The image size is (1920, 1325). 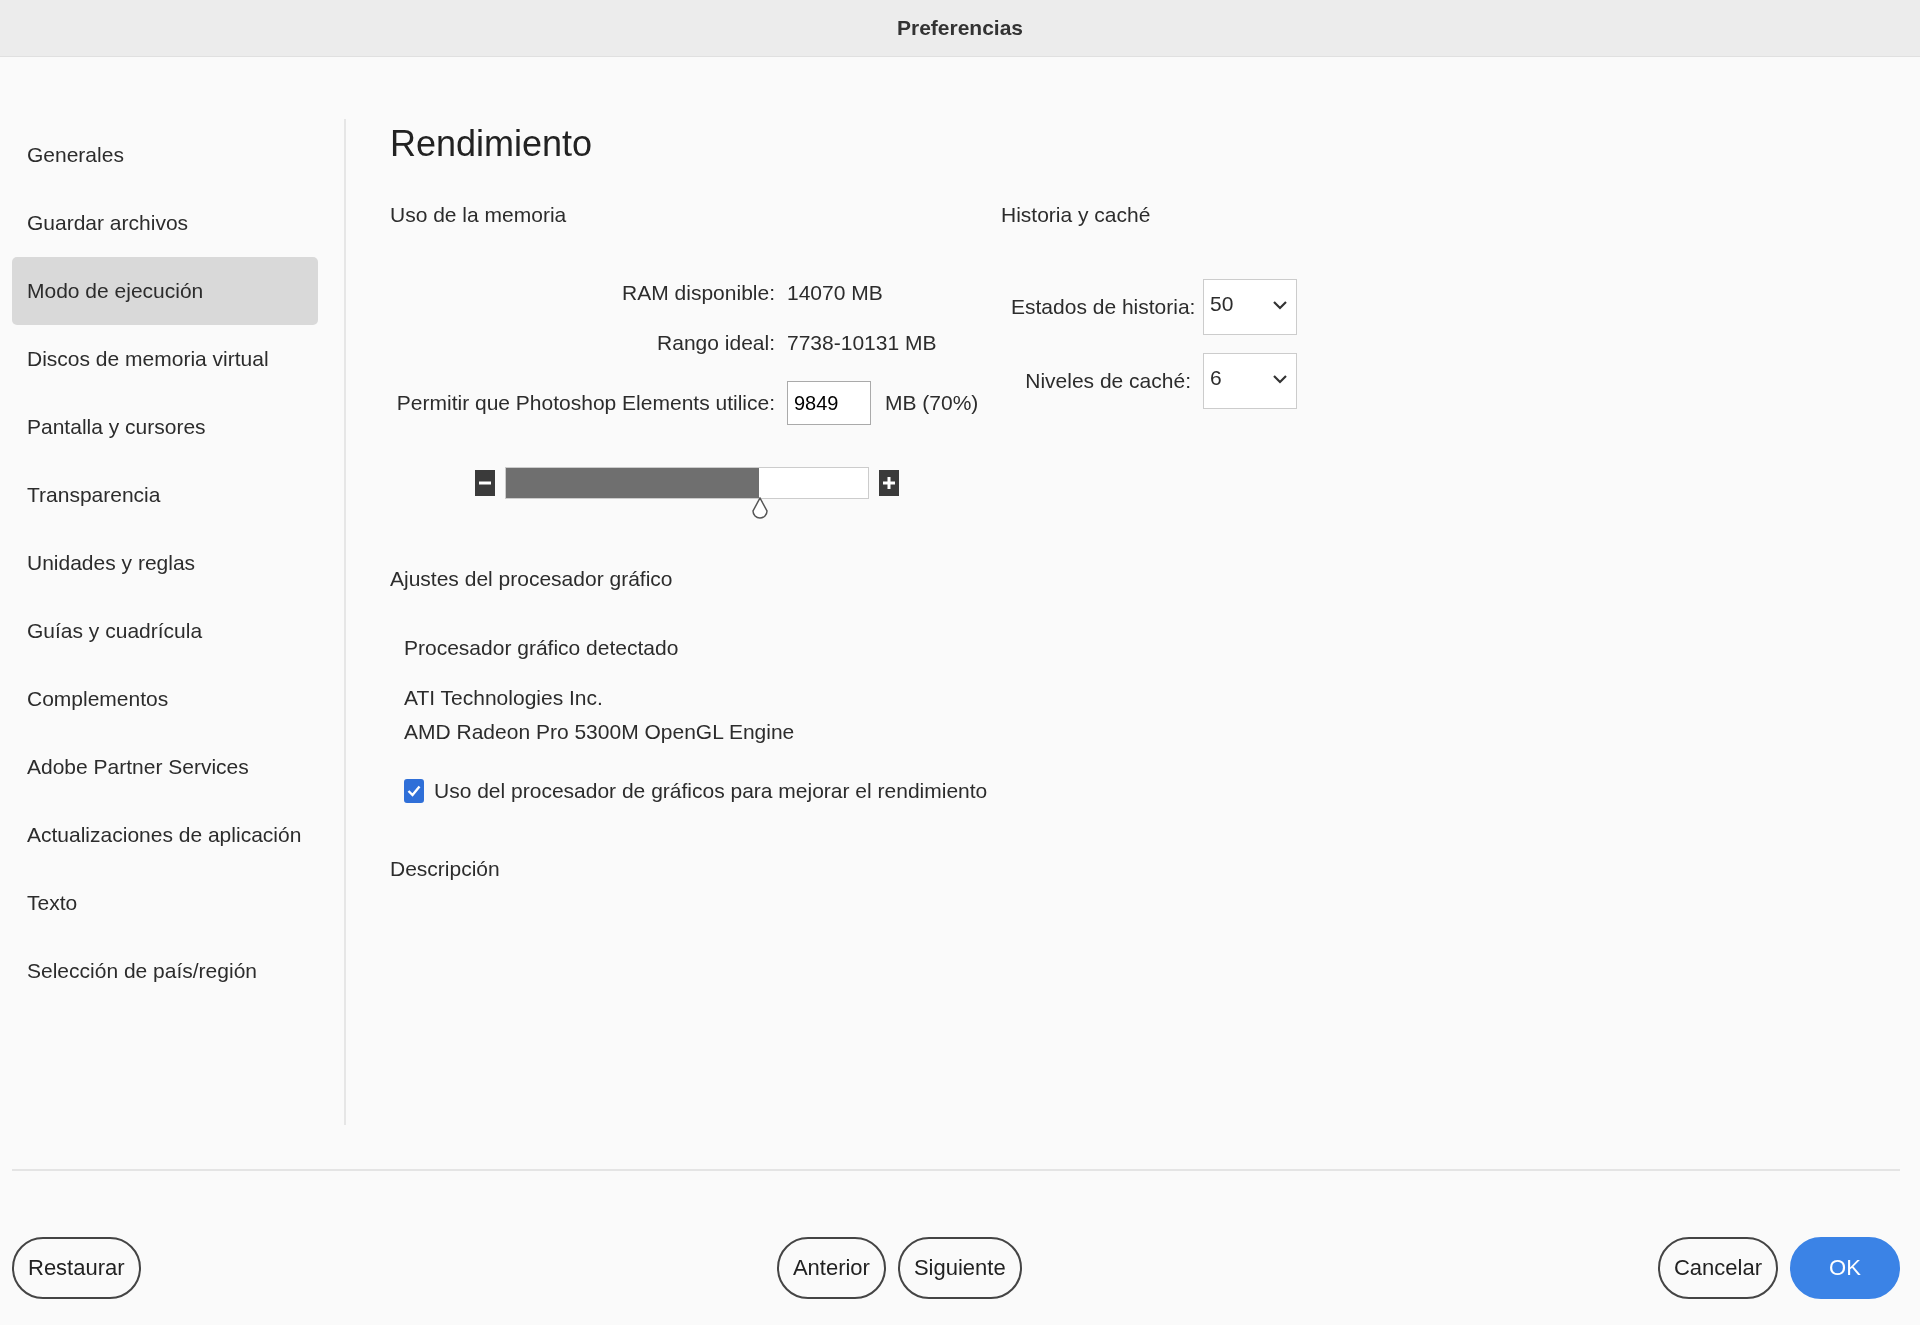 What do you see at coordinates (479, 215) in the screenshot?
I see `section-heading: Uso de la memoria` at bounding box center [479, 215].